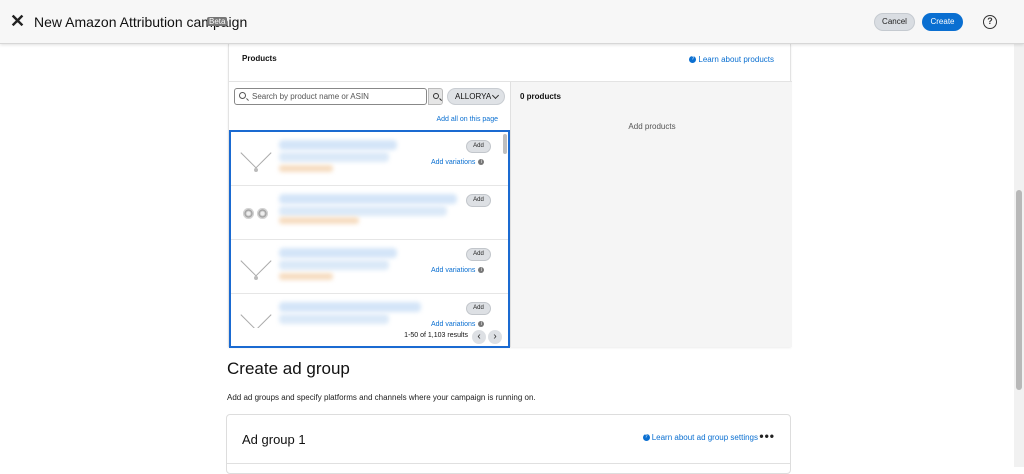 The image size is (1024, 474). I want to click on learn-about-products-link: ? Learn about products, so click(731, 59).